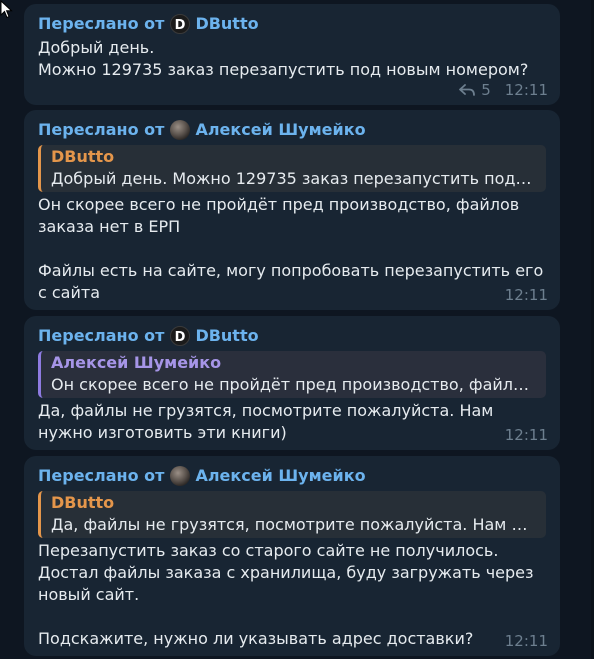  I want to click on replies-count: 5, so click(486, 90).